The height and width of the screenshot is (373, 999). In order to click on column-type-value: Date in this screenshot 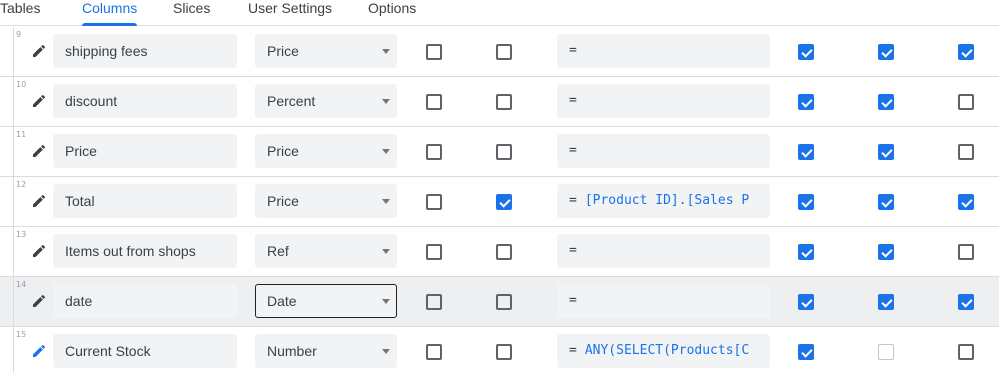, I will do `click(282, 301)`.